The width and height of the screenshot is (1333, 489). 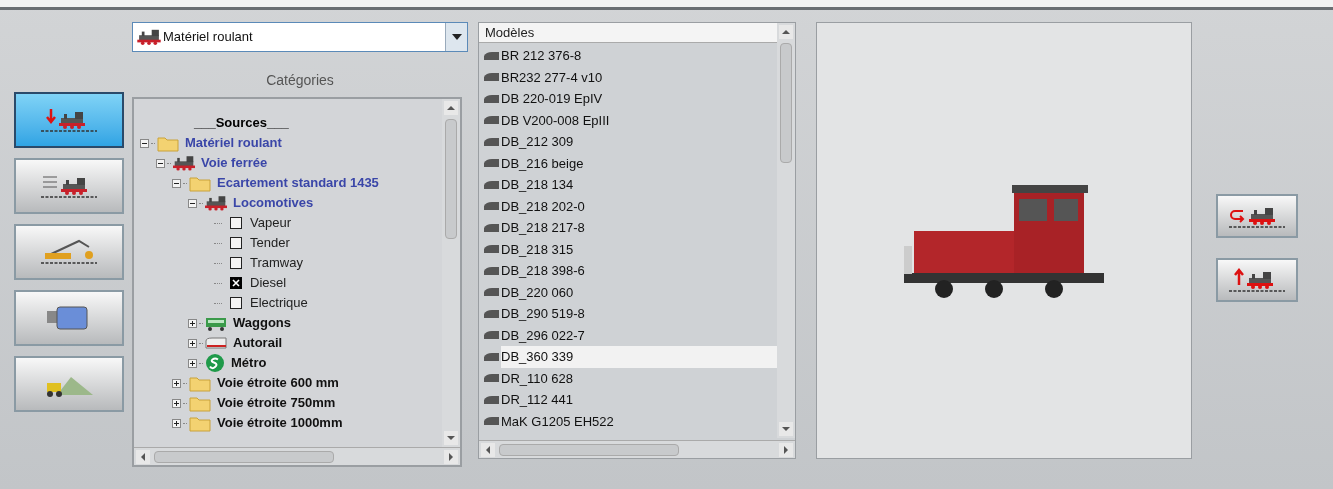 I want to click on category-dropdown: Matériel roulant, so click(x=300, y=37).